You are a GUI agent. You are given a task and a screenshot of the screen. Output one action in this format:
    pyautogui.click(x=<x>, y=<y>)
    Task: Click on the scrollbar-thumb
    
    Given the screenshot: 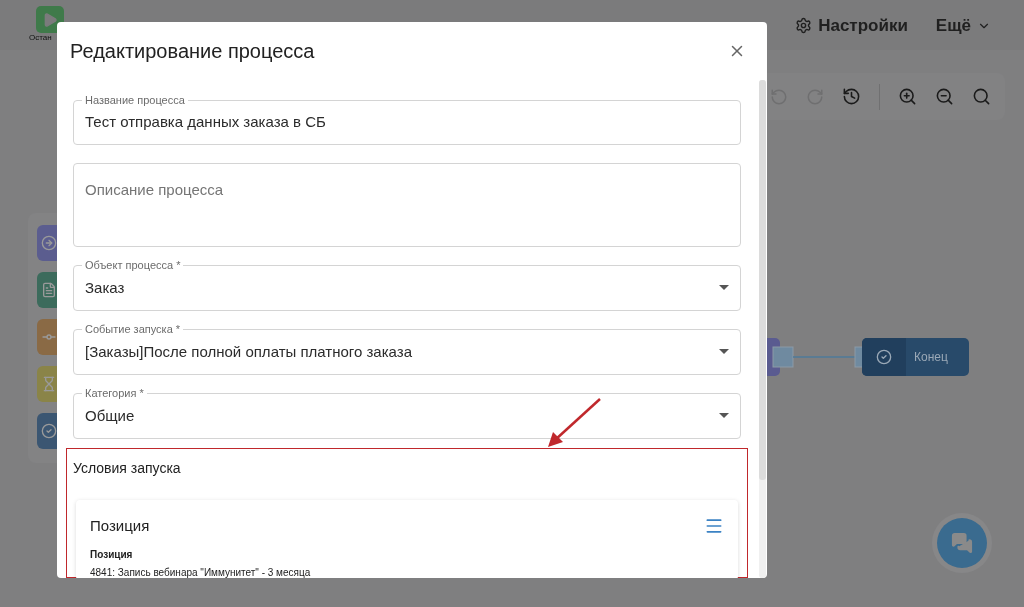 What is the action you would take?
    pyautogui.click(x=762, y=280)
    